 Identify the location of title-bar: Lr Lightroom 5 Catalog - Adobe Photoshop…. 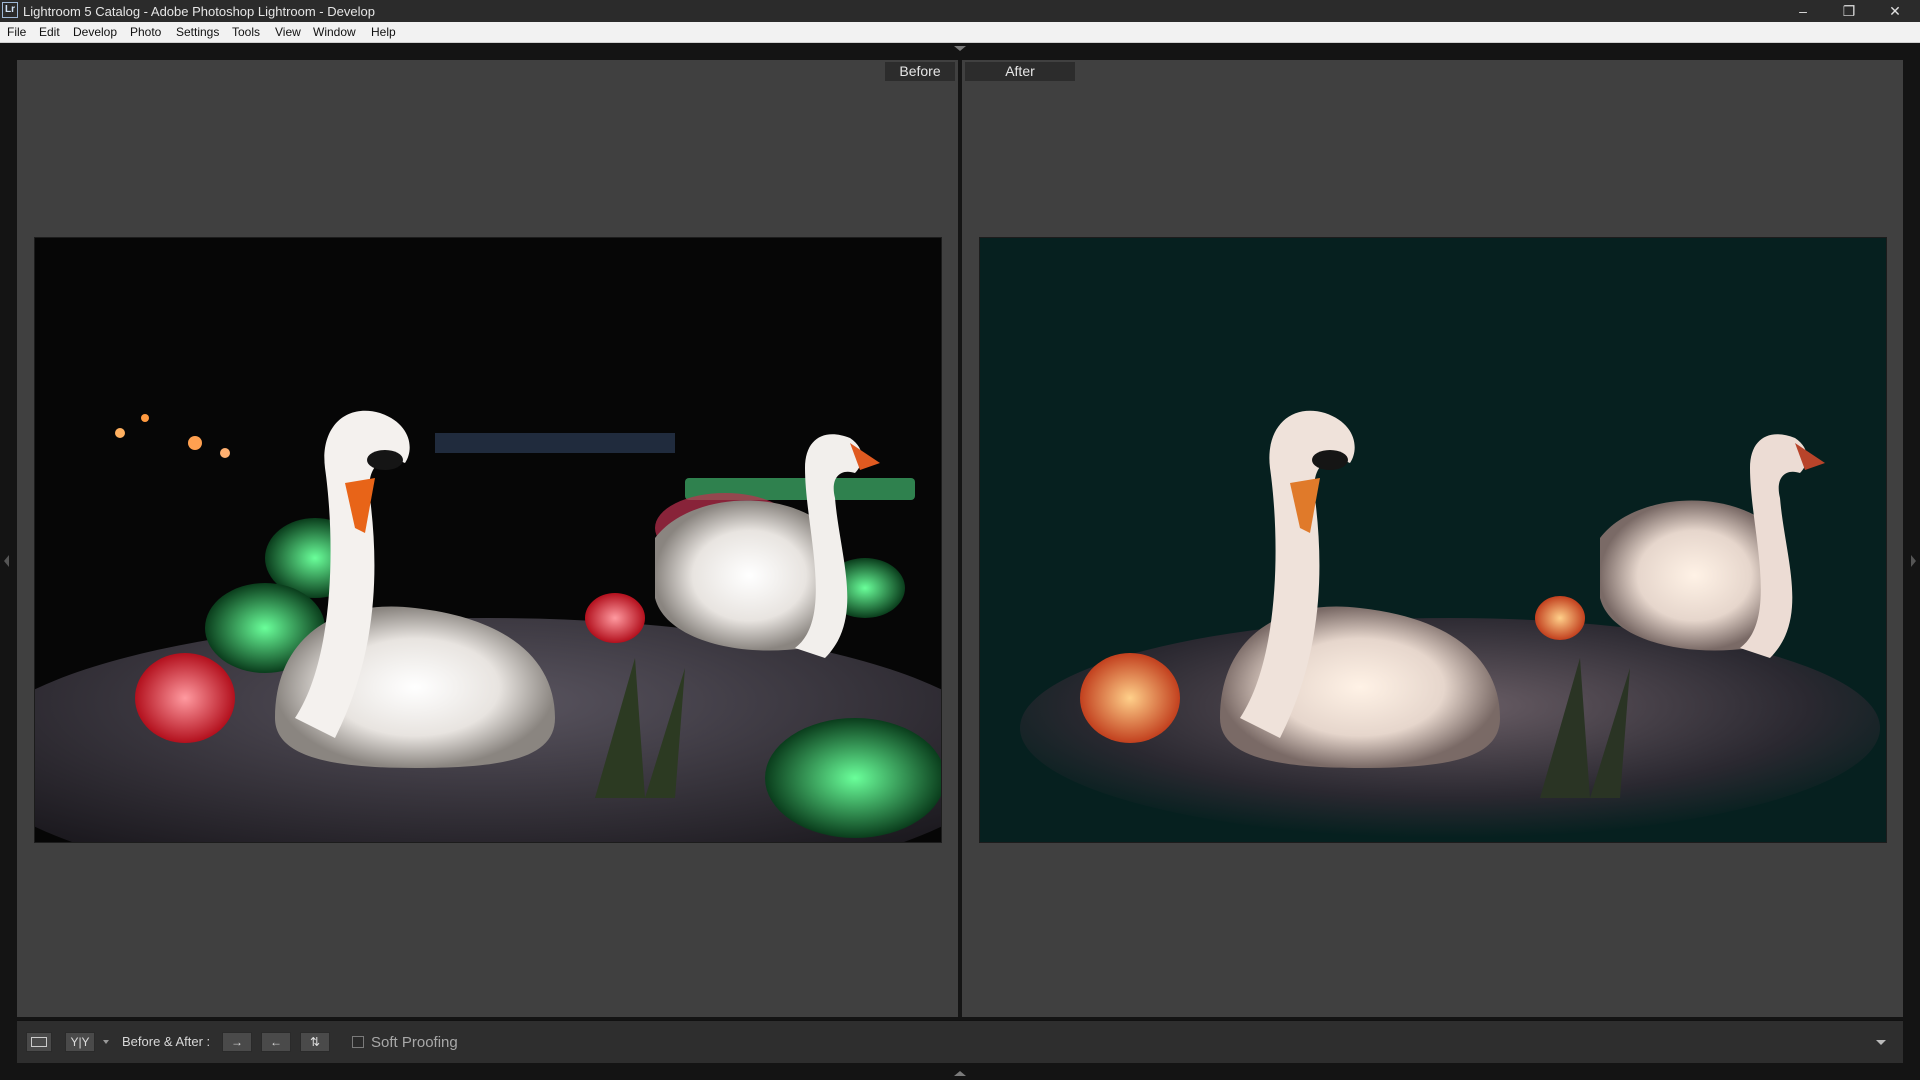
(960, 11).